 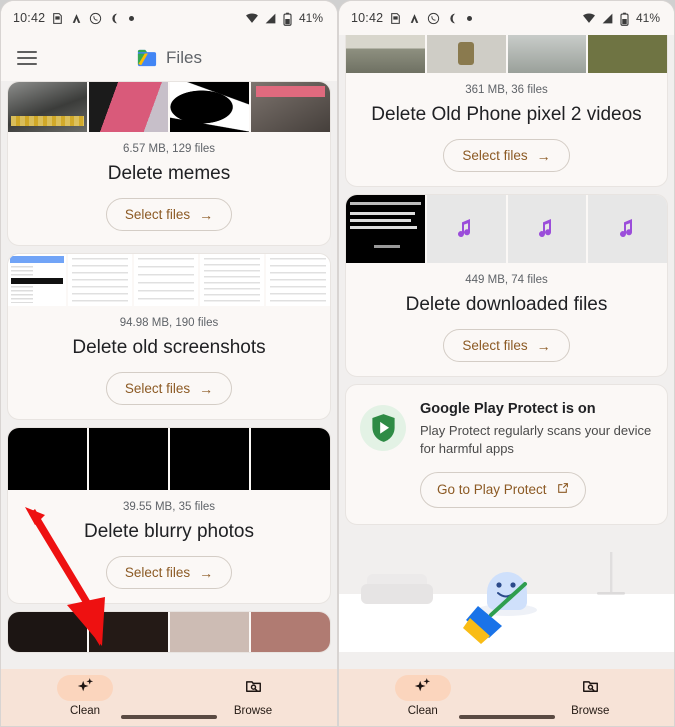 What do you see at coordinates (397, 588) in the screenshot?
I see `sofa-shape` at bounding box center [397, 588].